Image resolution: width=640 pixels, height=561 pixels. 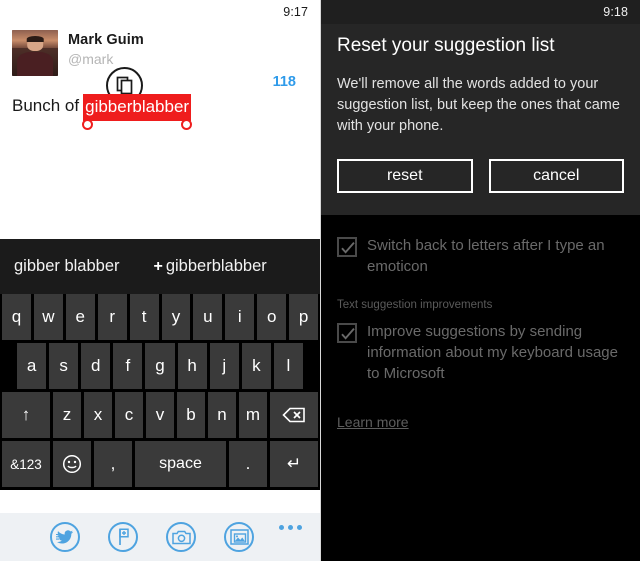 I want to click on reset-button: reset, so click(x=405, y=176).